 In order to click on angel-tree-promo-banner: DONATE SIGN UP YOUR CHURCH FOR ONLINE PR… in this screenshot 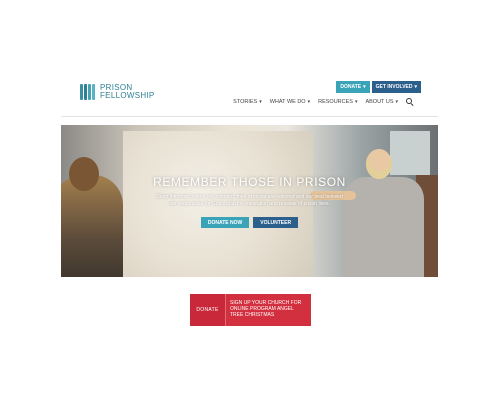, I will do `click(250, 310)`.